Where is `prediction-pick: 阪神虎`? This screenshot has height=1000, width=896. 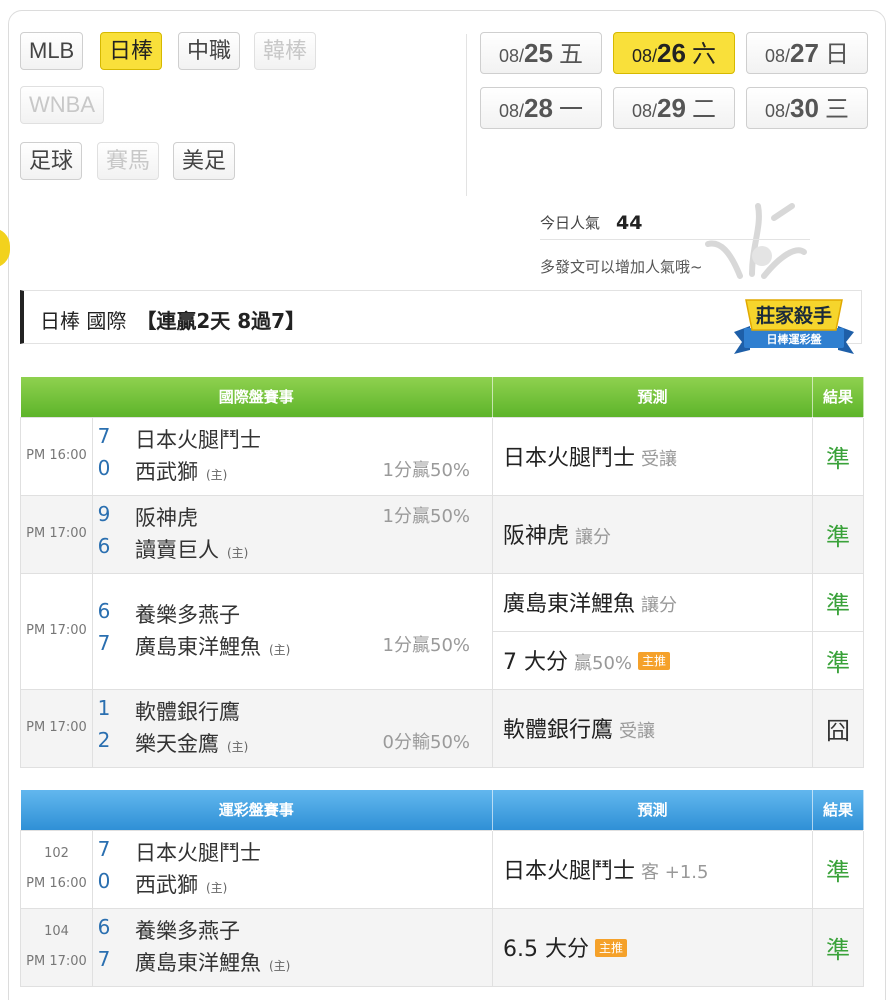 prediction-pick: 阪神虎 is located at coordinates (536, 536).